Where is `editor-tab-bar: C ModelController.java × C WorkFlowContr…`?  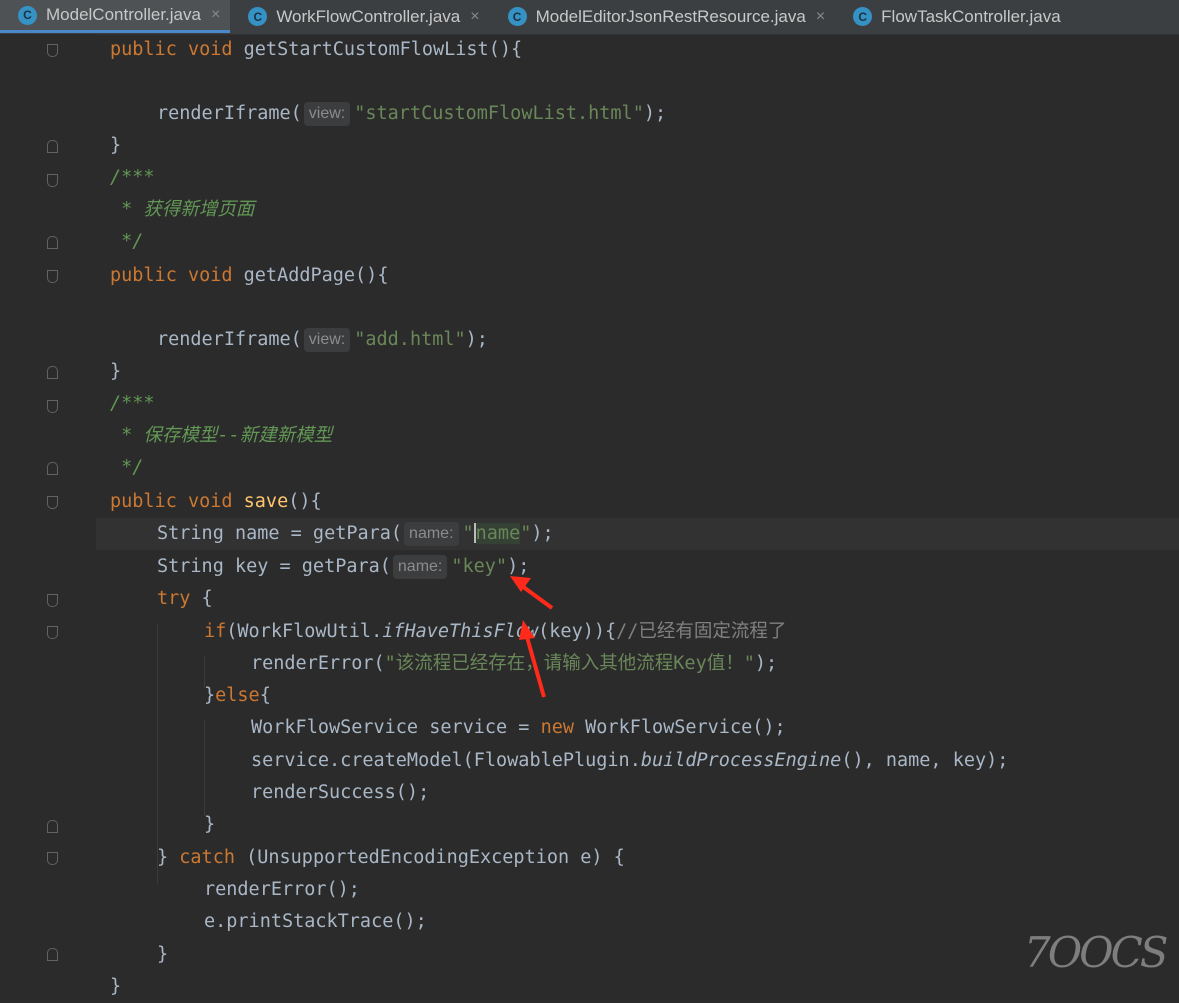 editor-tab-bar: C ModelController.java × C WorkFlowContr… is located at coordinates (589, 17).